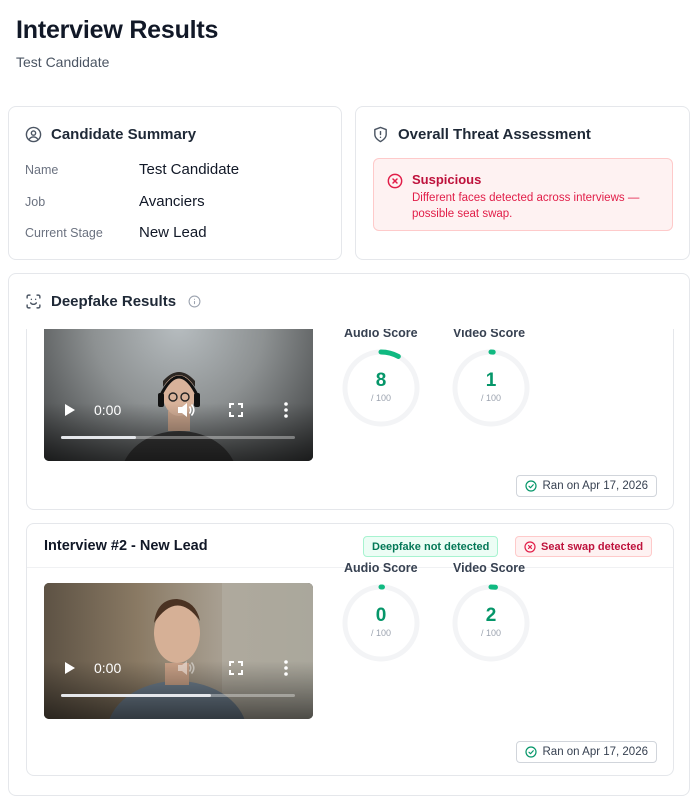 This screenshot has height=805, width=700. I want to click on audio-score-value: 0, so click(381, 615).